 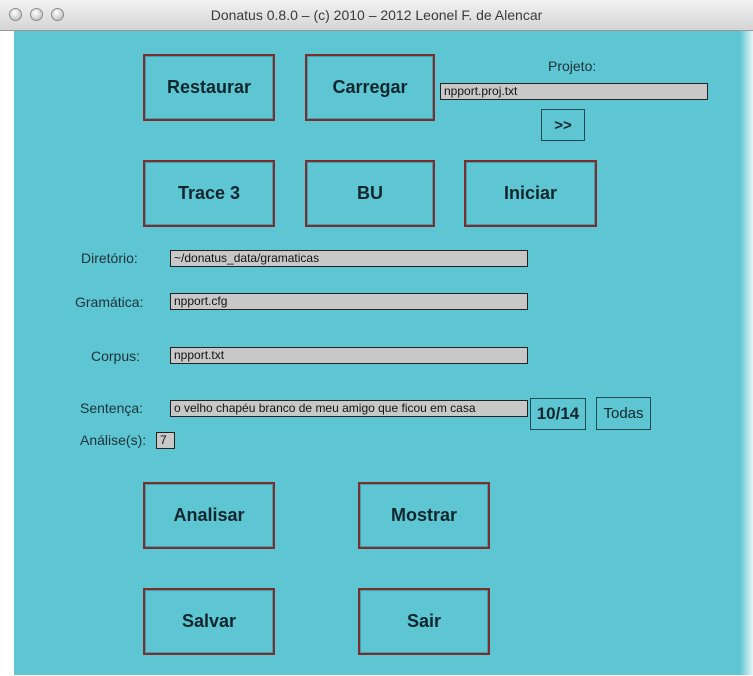 I want to click on iniciar-button: Iniciar, so click(x=530, y=193).